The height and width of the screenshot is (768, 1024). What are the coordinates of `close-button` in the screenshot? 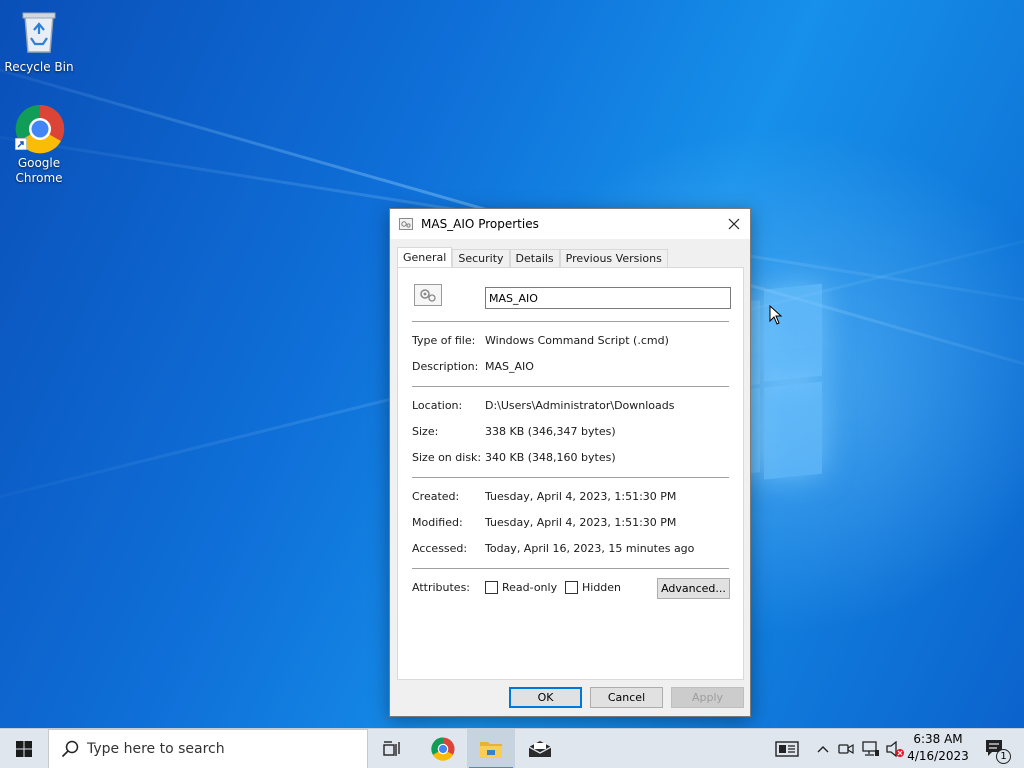 It's located at (734, 224).